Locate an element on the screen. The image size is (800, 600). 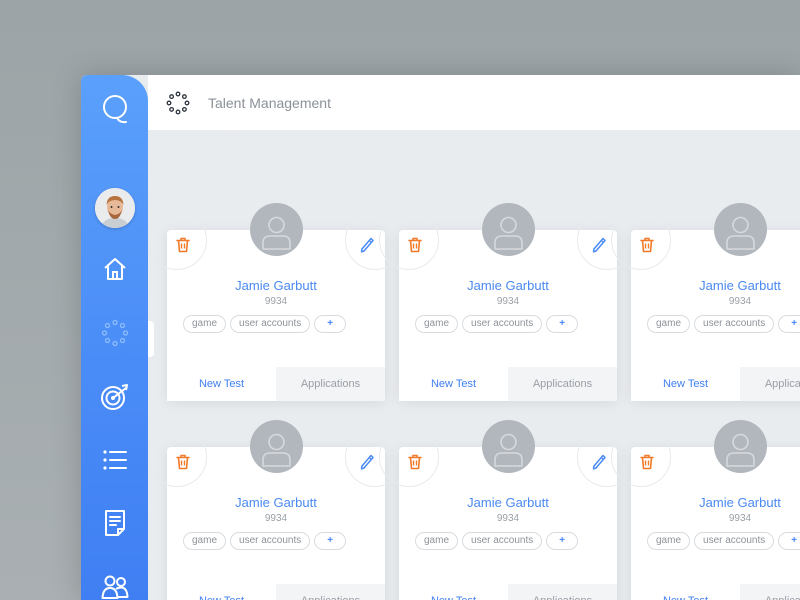
sidebar is located at coordinates (114, 337).